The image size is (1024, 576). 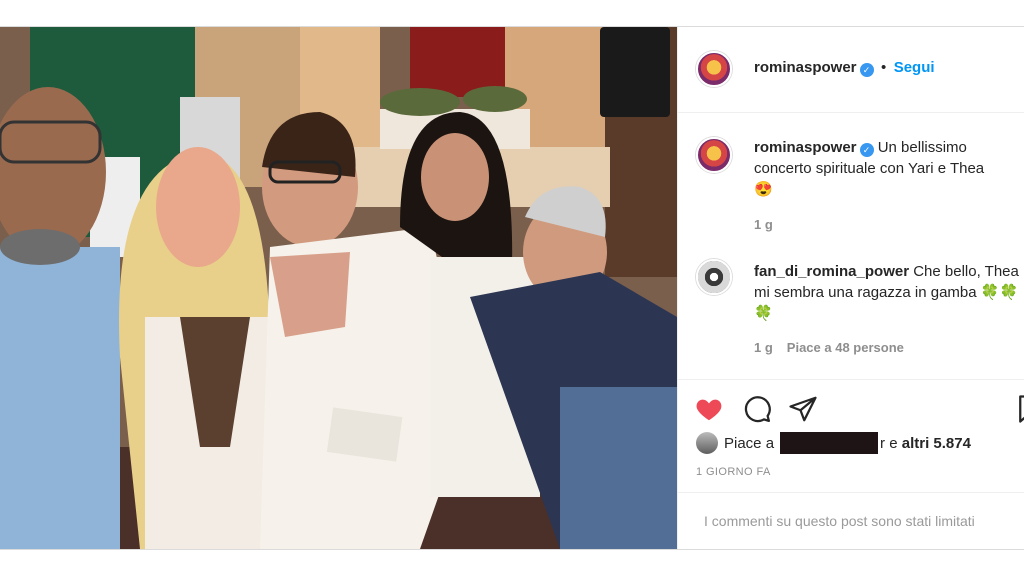 What do you see at coordinates (707, 443) in the screenshot?
I see `liker-avatar` at bounding box center [707, 443].